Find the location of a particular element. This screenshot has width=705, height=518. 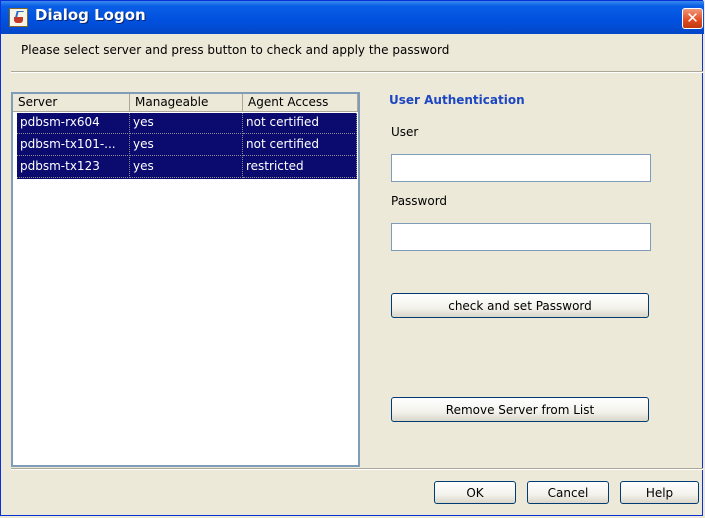

user-authentication-heading: User Authentication is located at coordinates (457, 100).